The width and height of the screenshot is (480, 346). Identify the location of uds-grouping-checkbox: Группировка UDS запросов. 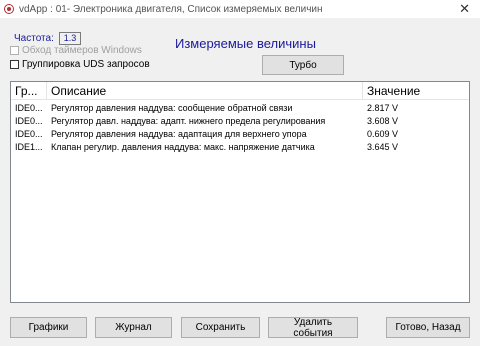
(80, 64).